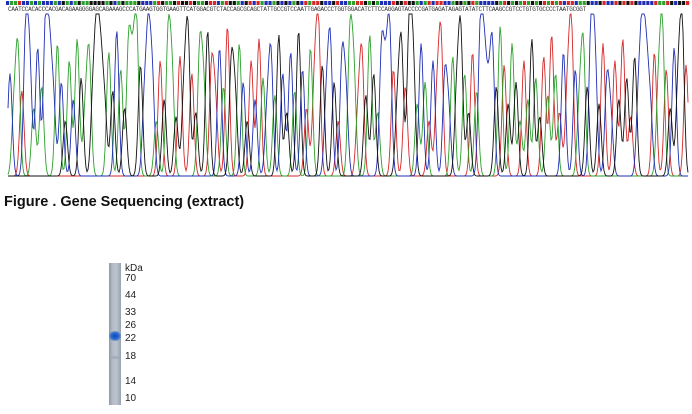 This screenshot has width=692, height=414. What do you see at coordinates (131, 381) in the screenshot?
I see `marker-14: 14` at bounding box center [131, 381].